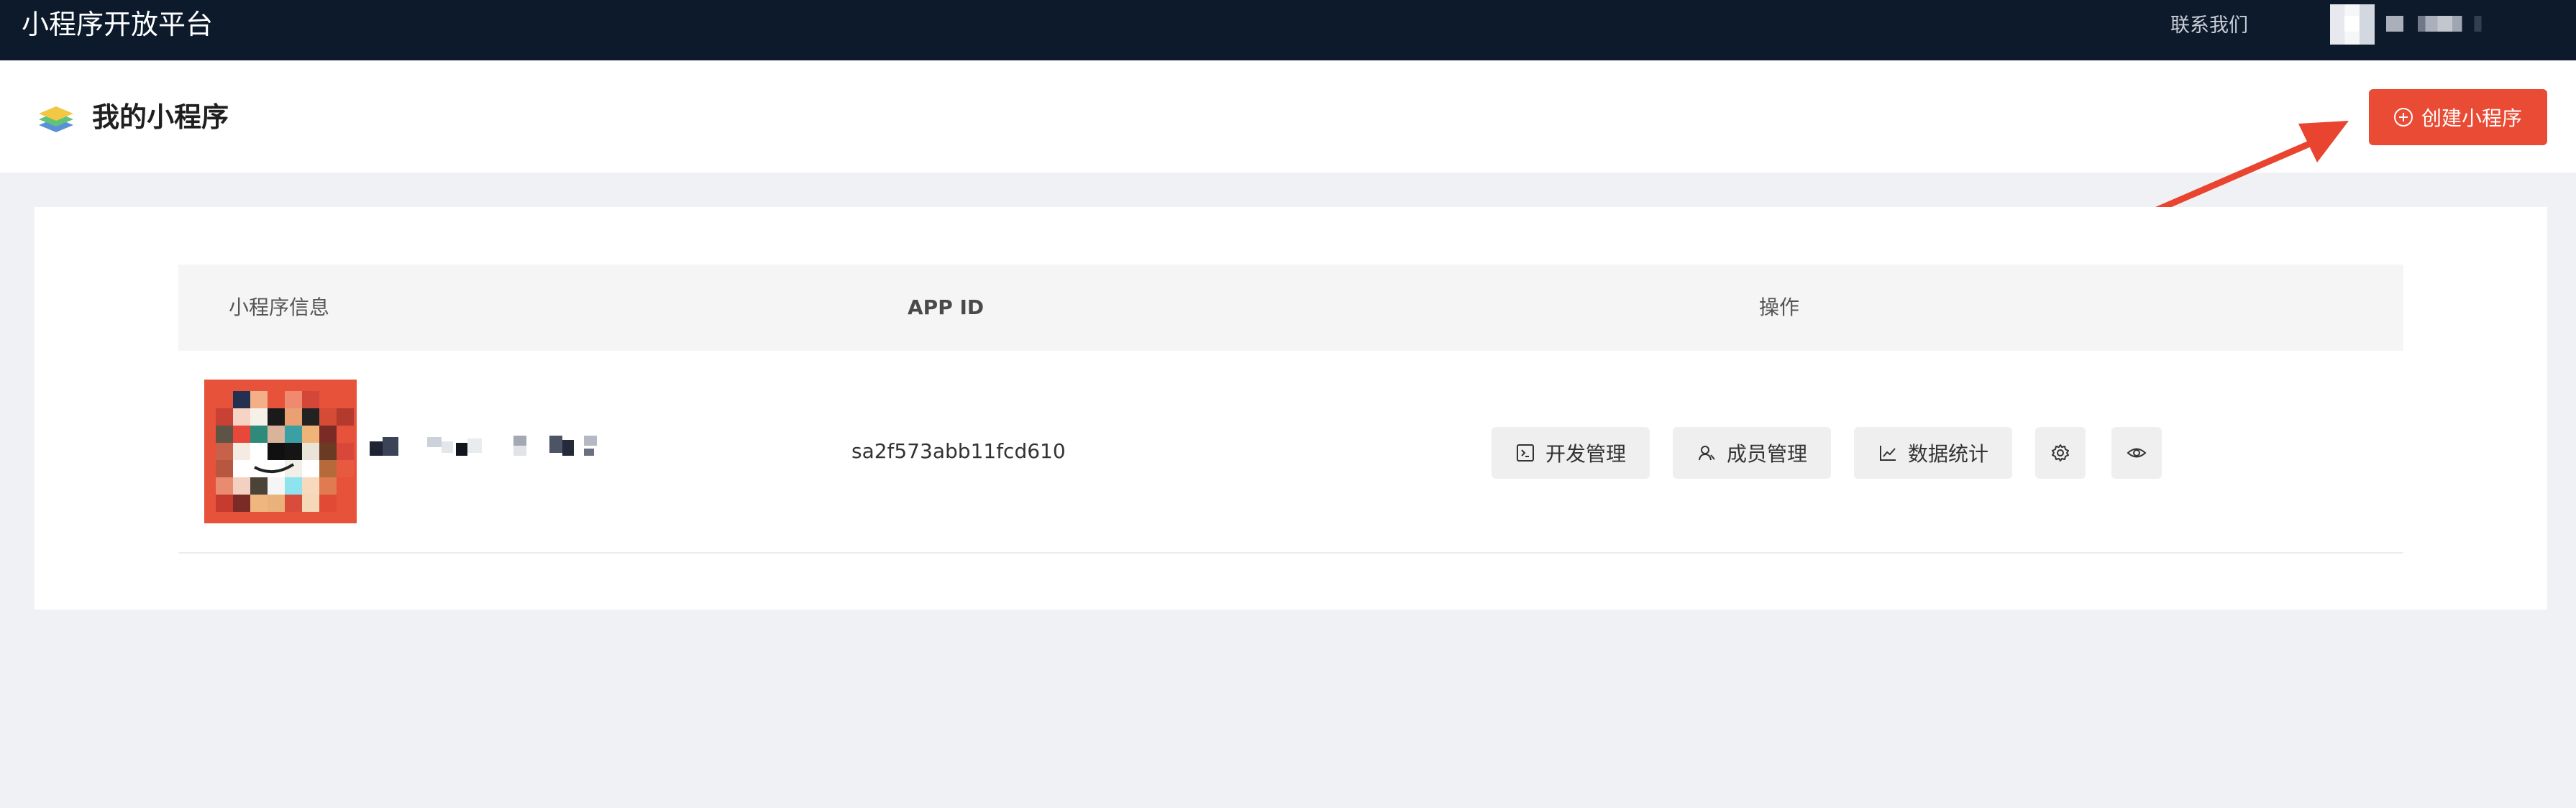 Image resolution: width=2576 pixels, height=808 pixels. Describe the element at coordinates (1887, 453) in the screenshot. I see `chart-line-icon` at that location.